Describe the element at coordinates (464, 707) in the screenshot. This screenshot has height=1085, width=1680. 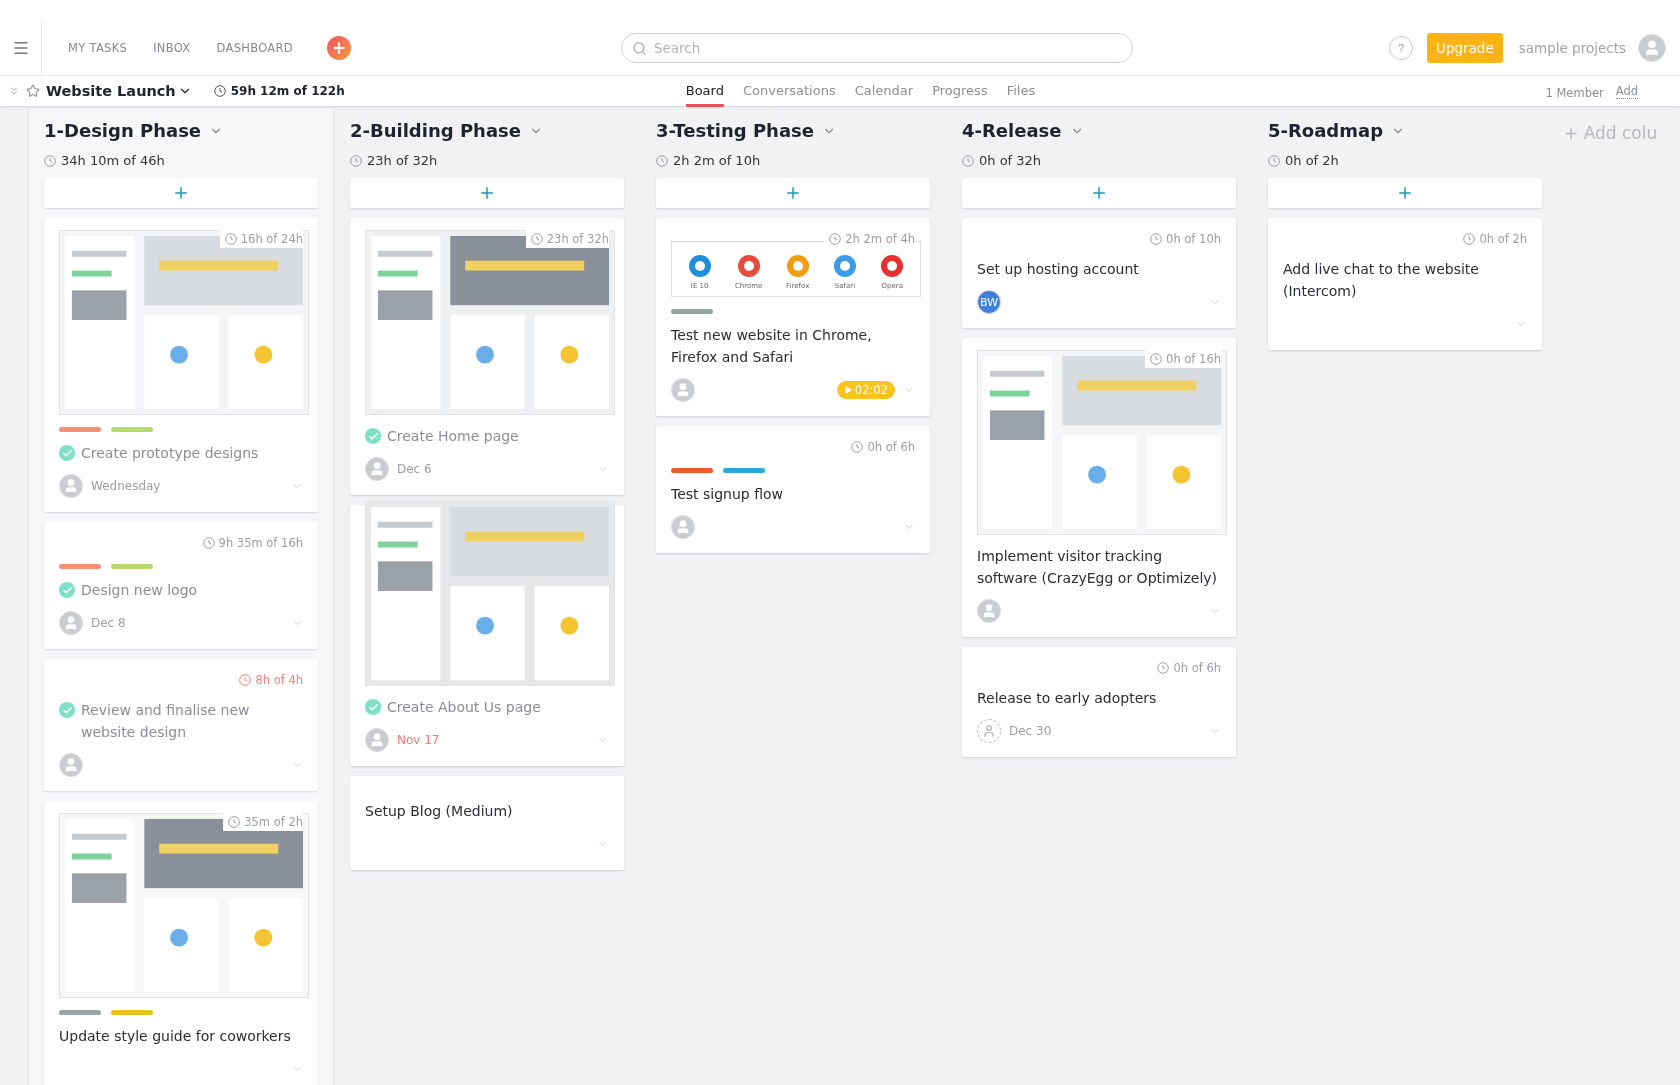
I see `task-title: Create About Us page` at that location.